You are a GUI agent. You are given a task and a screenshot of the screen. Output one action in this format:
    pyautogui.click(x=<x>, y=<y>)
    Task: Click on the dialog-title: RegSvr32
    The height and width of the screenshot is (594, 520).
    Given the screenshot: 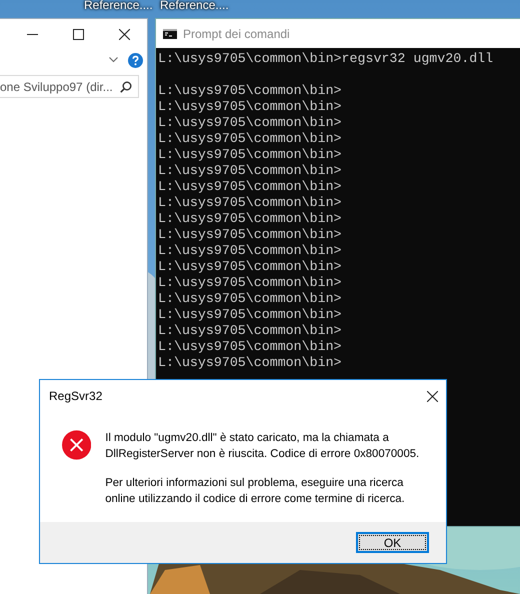 What is the action you would take?
    pyautogui.click(x=75, y=396)
    